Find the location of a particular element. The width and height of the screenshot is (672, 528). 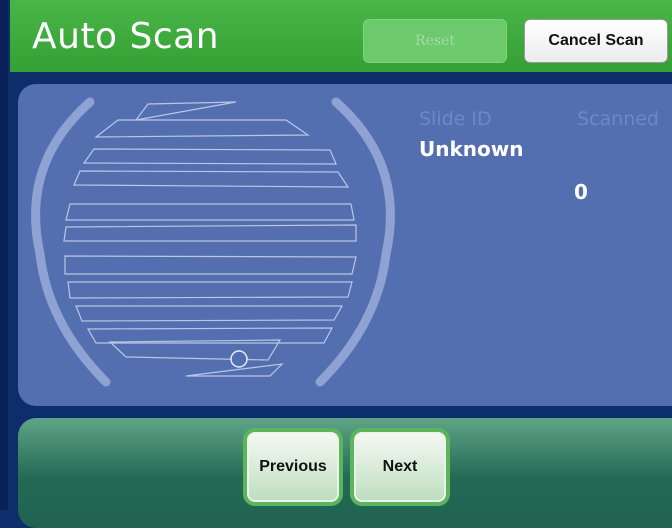

scanned-count-value: 0 is located at coordinates (581, 192).